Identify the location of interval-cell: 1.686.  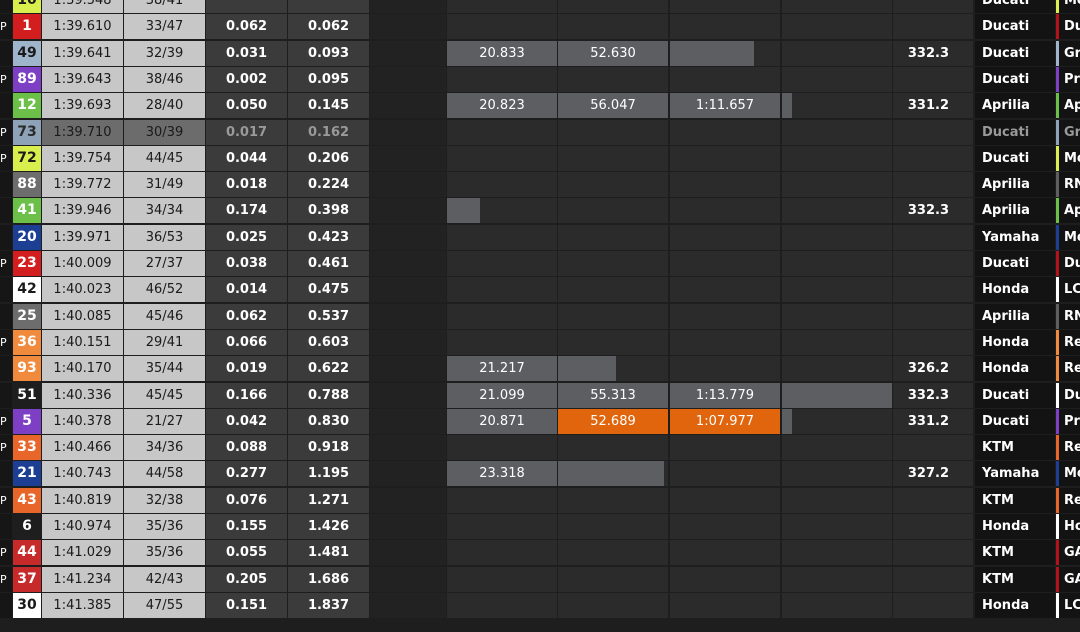
(328, 579).